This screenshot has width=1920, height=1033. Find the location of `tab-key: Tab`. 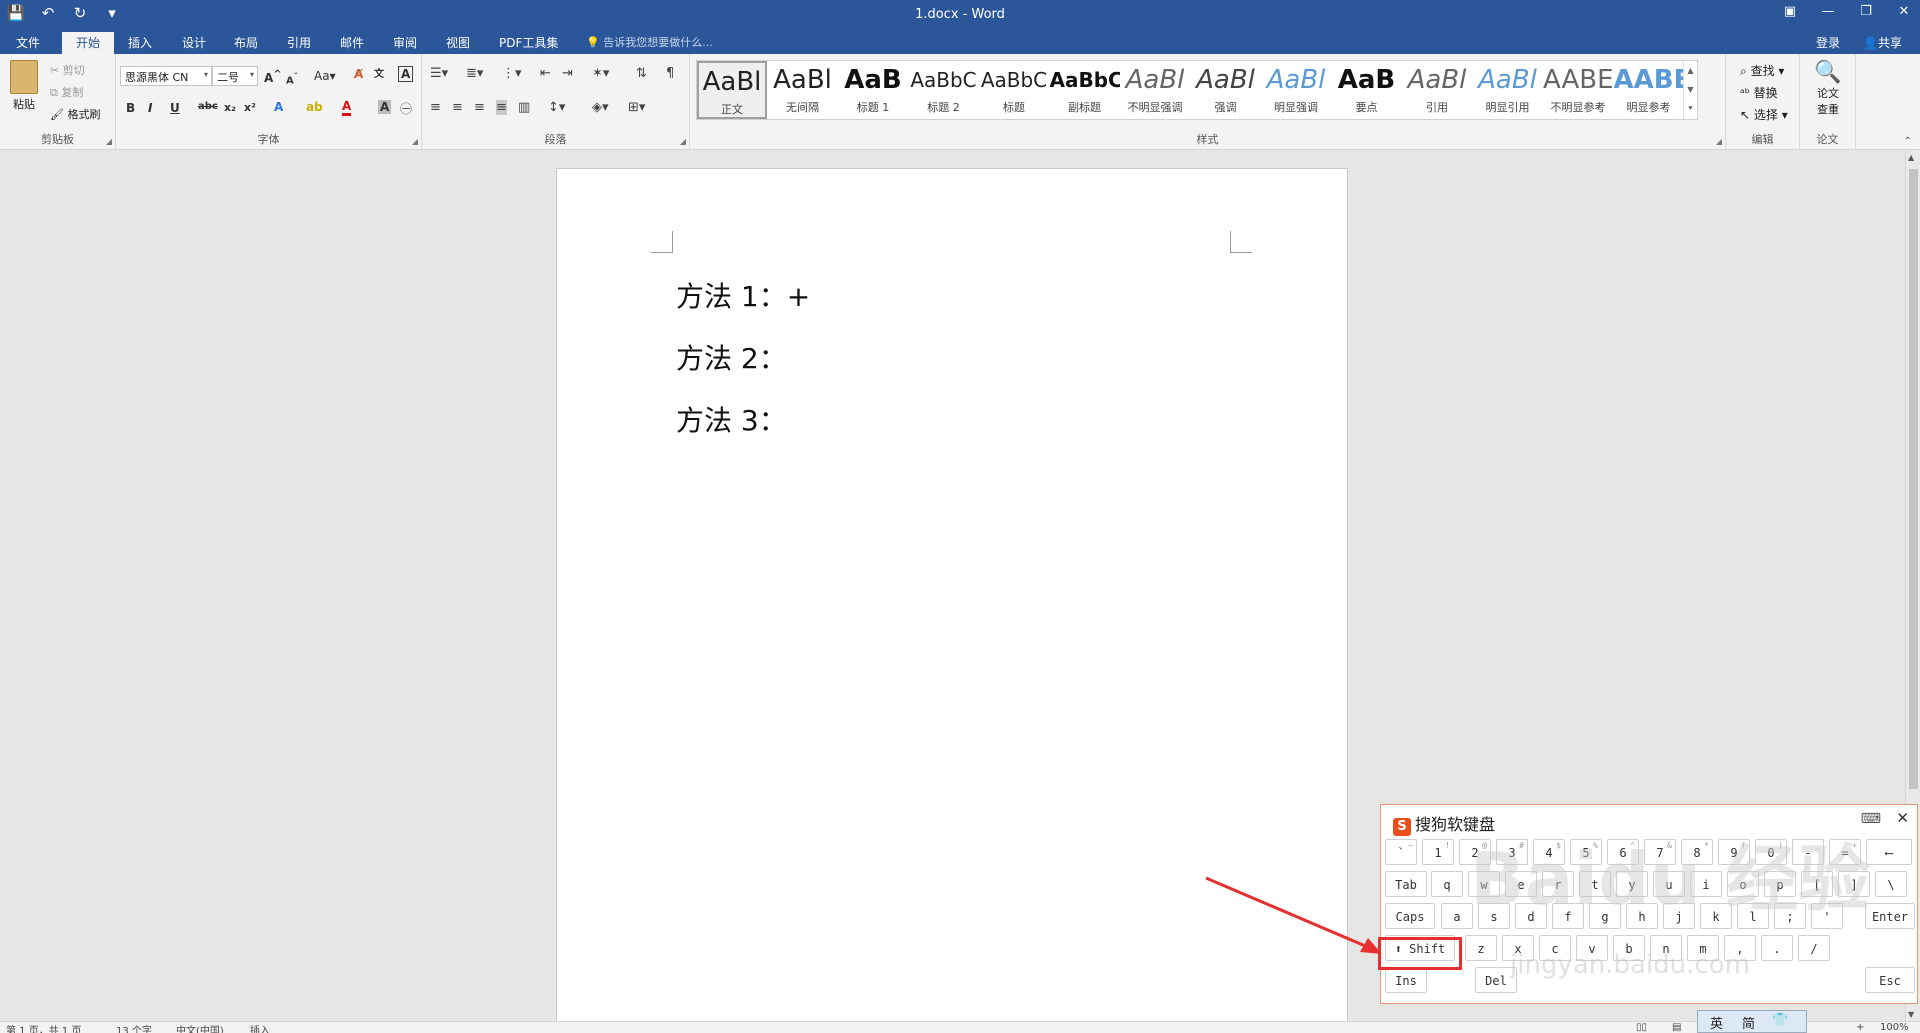

tab-key: Tab is located at coordinates (1406, 884).